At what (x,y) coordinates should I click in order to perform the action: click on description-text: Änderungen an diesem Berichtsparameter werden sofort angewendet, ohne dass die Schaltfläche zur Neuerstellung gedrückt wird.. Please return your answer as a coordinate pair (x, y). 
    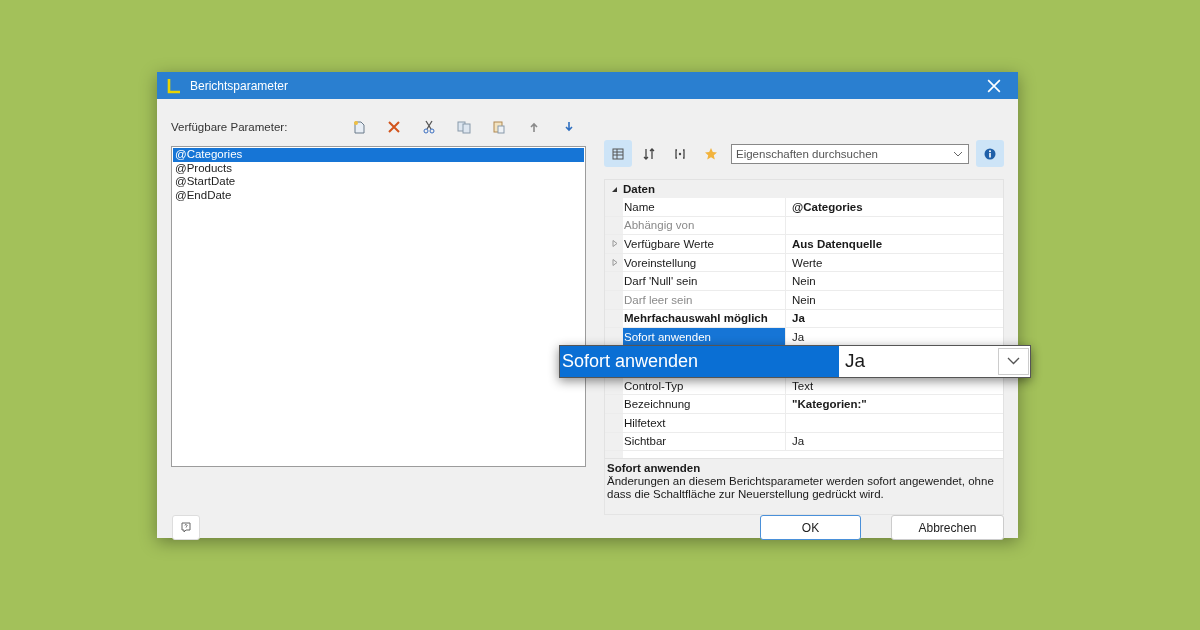
    Looking at the image, I should click on (801, 488).